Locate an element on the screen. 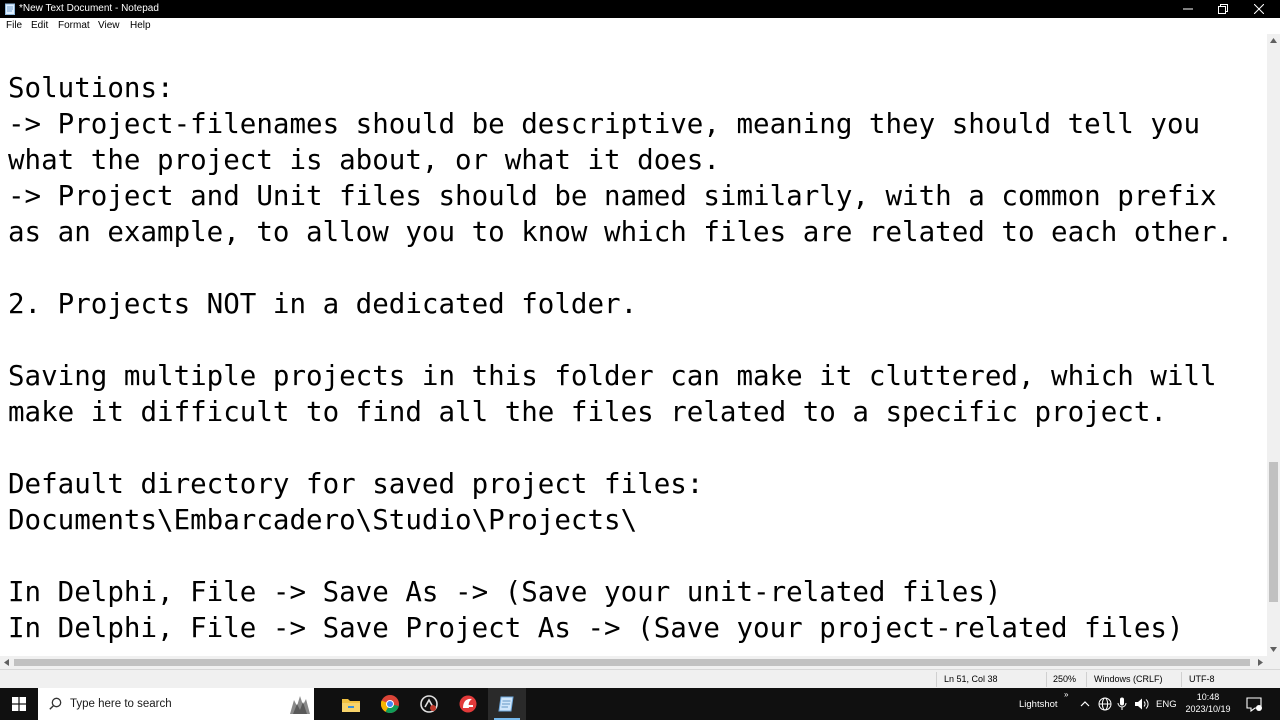 The width and height of the screenshot is (1280, 720). vertical-scrollbar is located at coordinates (1273, 345).